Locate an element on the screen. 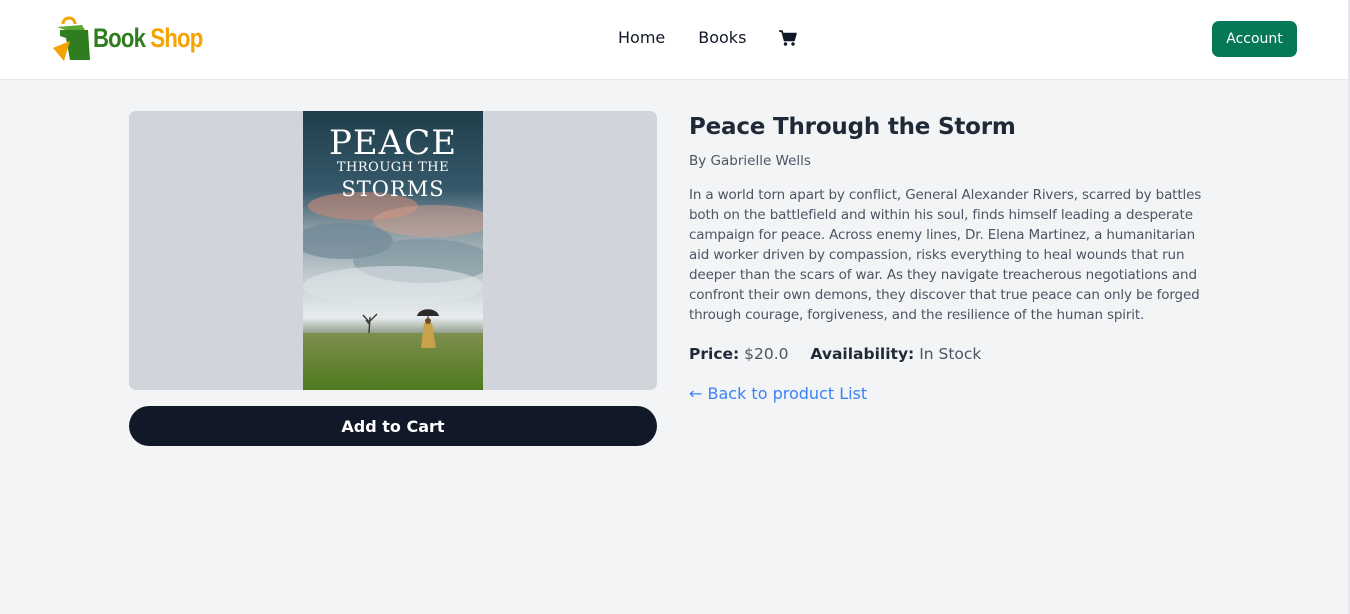 The width and height of the screenshot is (1350, 614). logo-text: Book Shop is located at coordinates (148, 37).